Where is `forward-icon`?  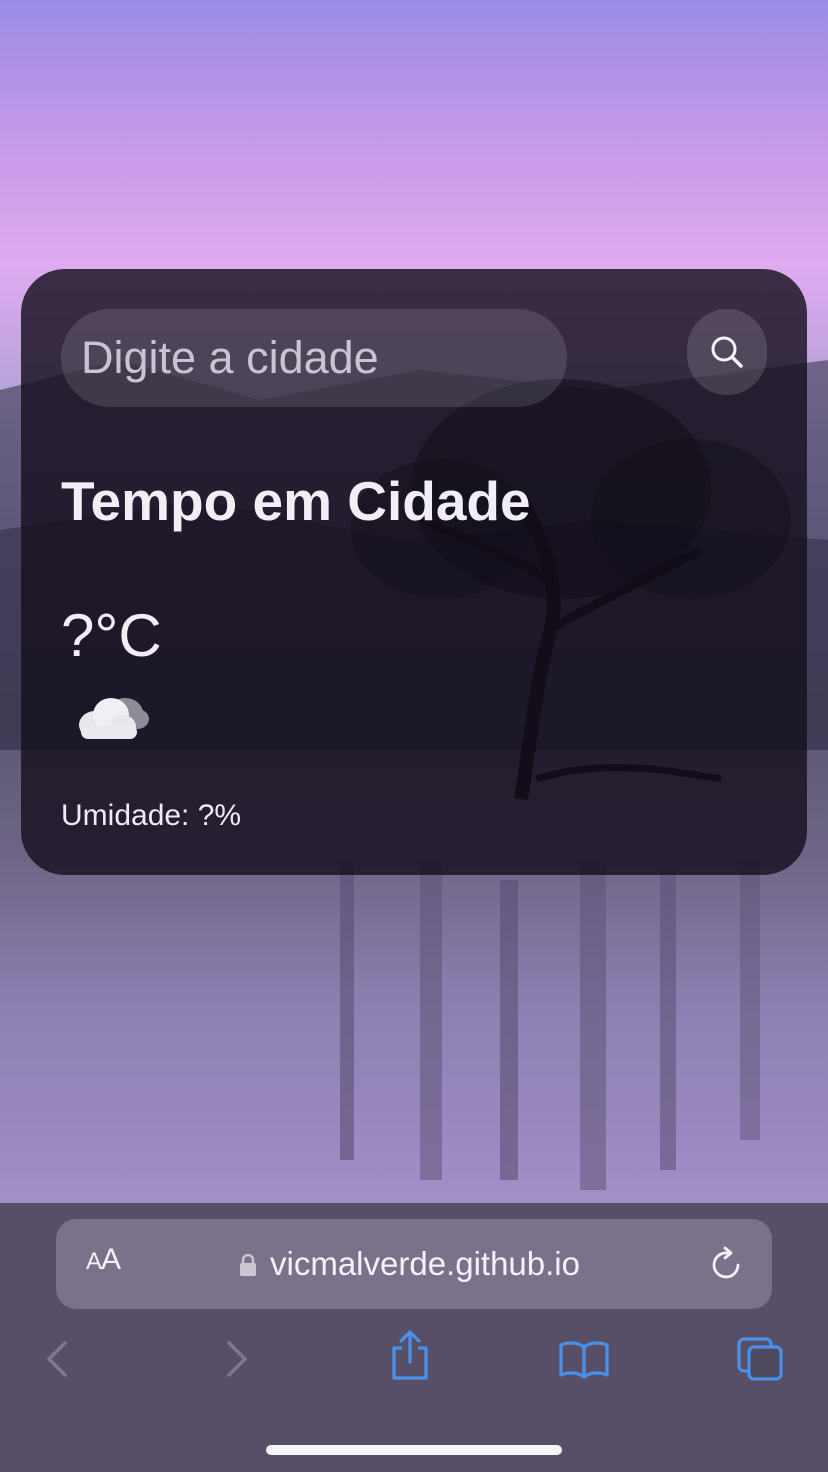 forward-icon is located at coordinates (237, 1359).